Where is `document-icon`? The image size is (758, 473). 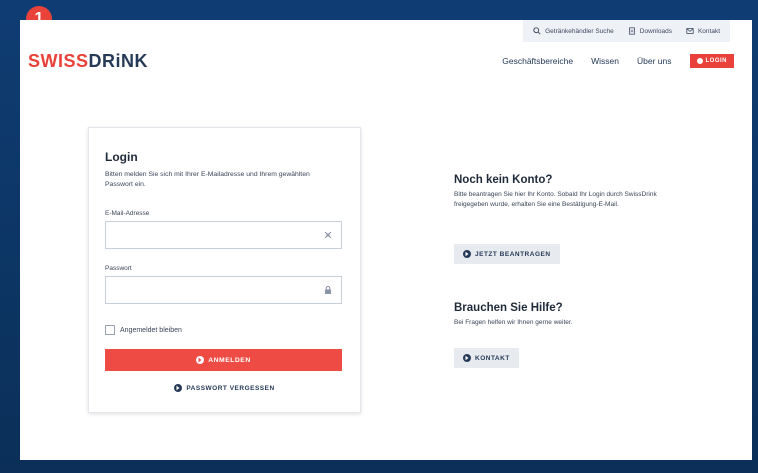
document-icon is located at coordinates (631, 31).